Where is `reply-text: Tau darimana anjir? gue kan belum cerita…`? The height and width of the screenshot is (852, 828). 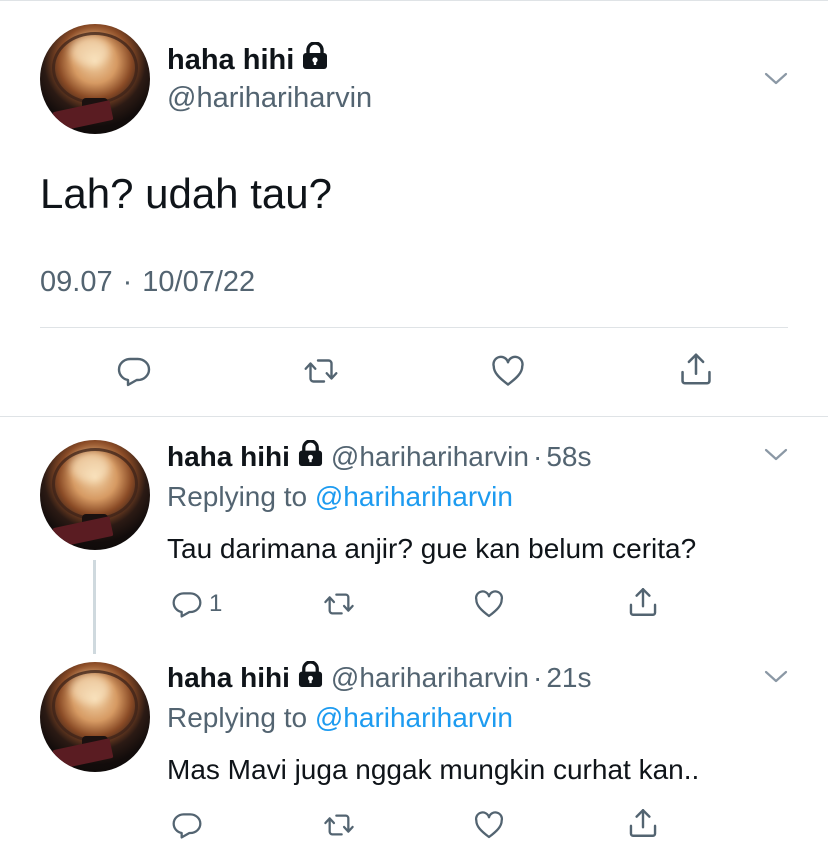
reply-text: Tau darimana anjir? gue kan belum cerita… is located at coordinates (432, 548).